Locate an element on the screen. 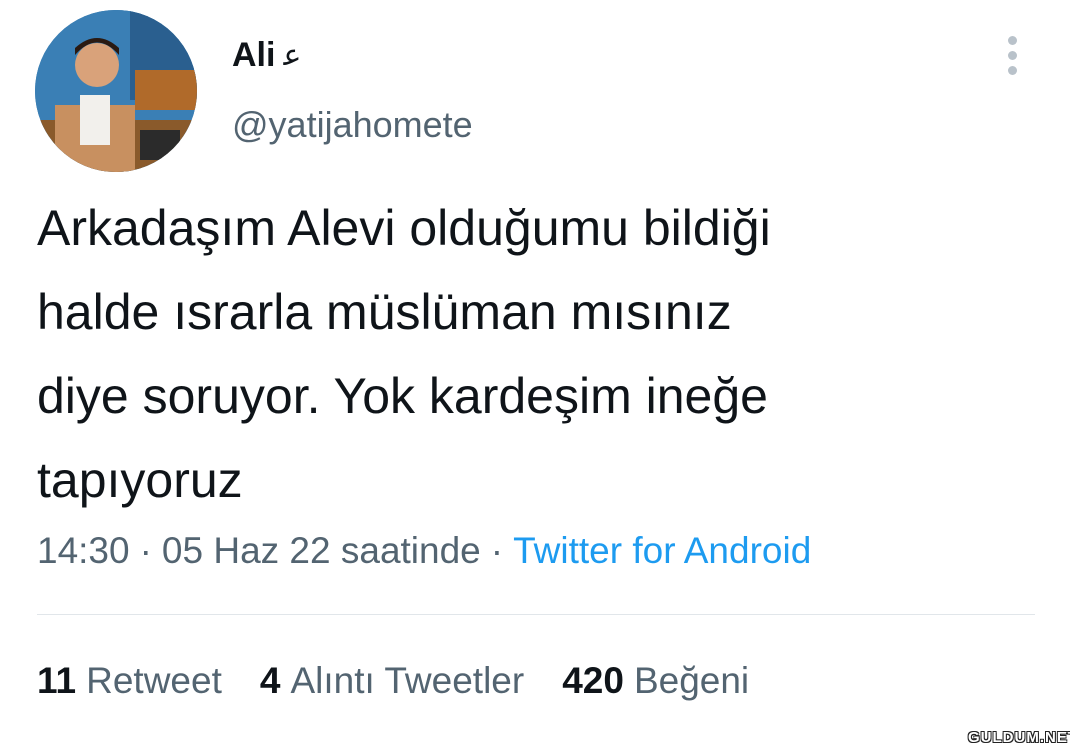 The height and width of the screenshot is (746, 1070). more-vertical-icon is located at coordinates (1012, 58).